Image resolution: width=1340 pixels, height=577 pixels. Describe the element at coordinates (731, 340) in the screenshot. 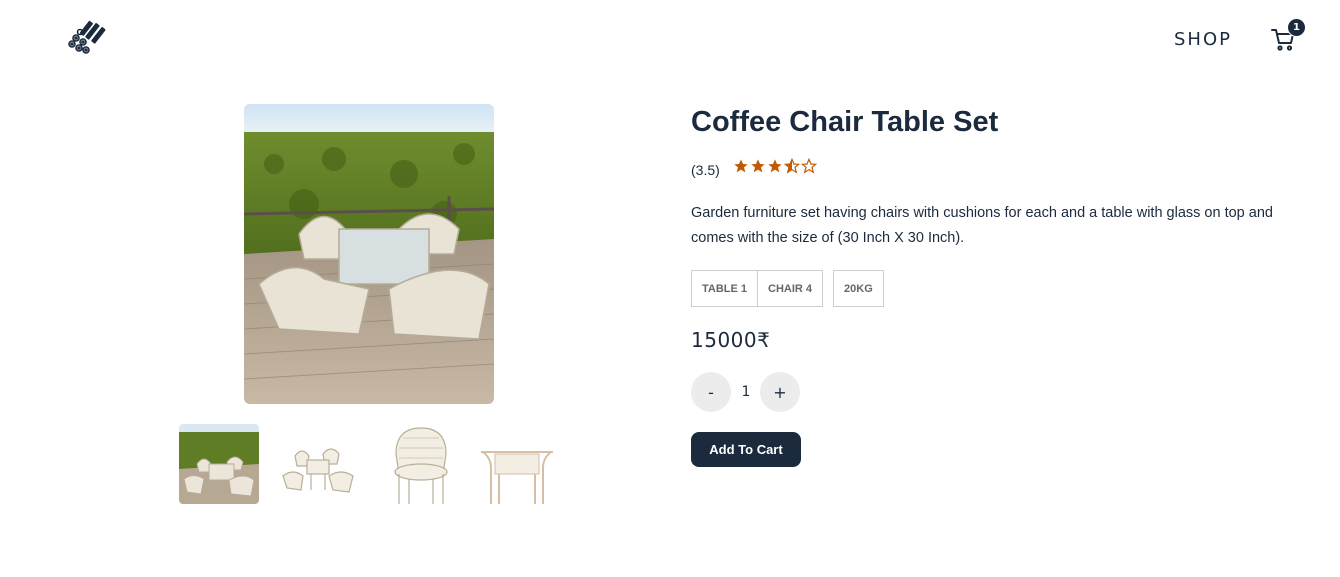

I see `product-price: 15000₹` at that location.